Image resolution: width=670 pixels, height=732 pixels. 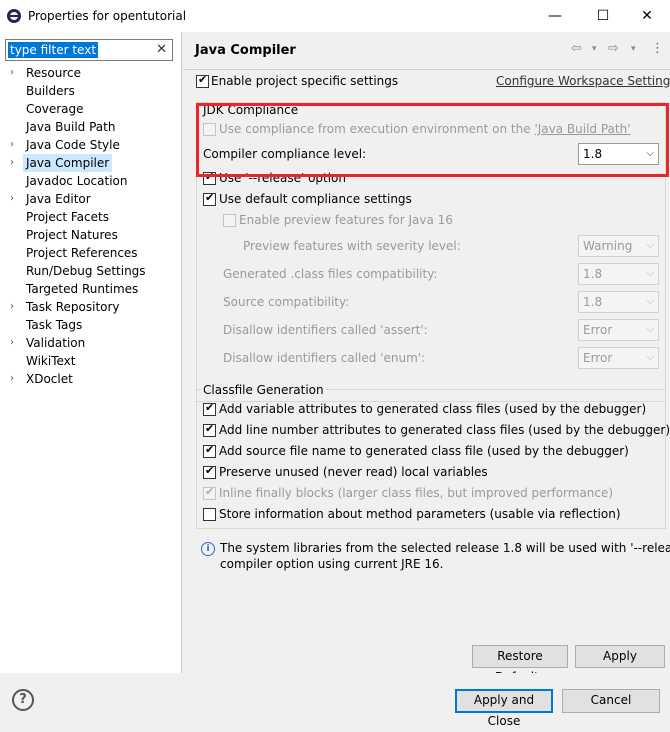 What do you see at coordinates (620, 656) in the screenshot?
I see `apply-button: Apply` at bounding box center [620, 656].